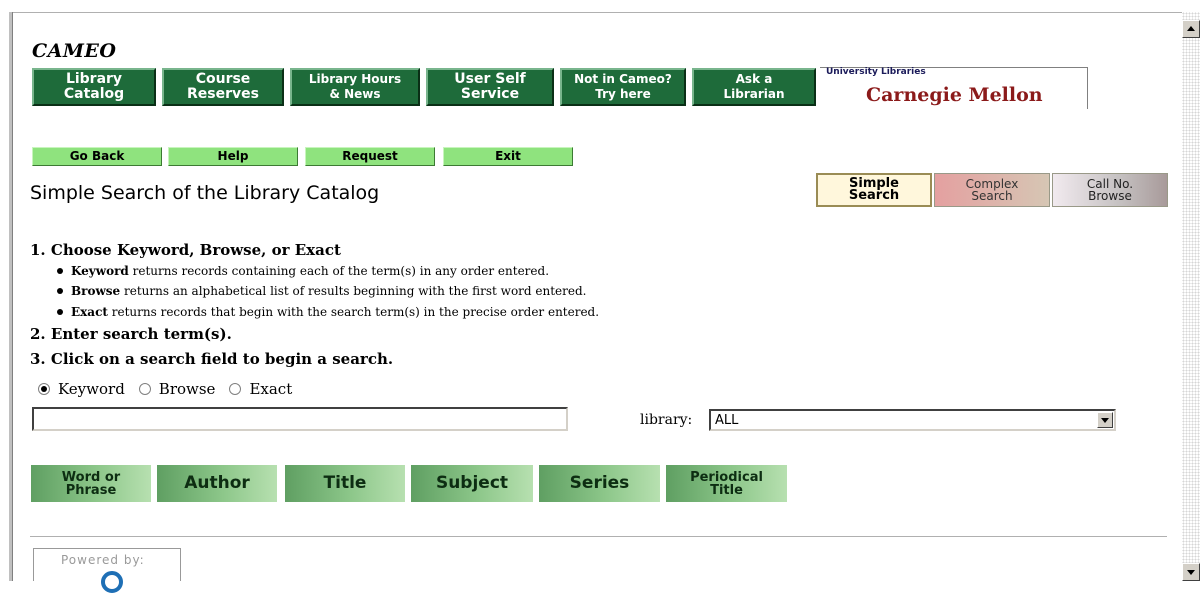  Describe the element at coordinates (107, 570) in the screenshot. I see `powered-by-box: Powered by:` at that location.